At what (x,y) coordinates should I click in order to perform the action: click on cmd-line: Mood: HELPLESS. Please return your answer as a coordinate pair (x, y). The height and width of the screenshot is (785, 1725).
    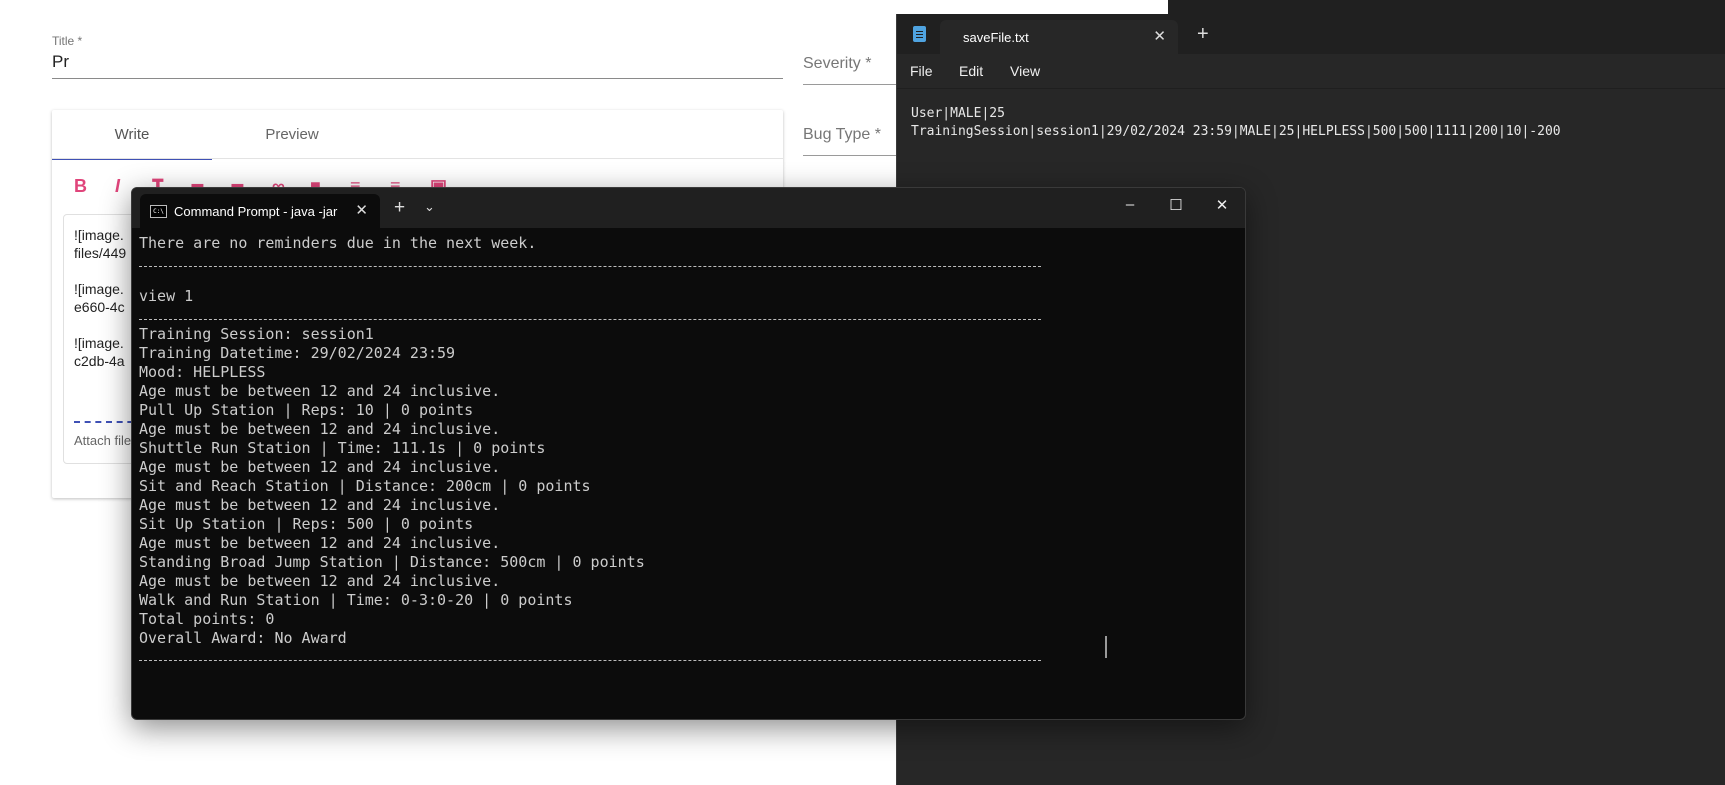
    Looking at the image, I should click on (202, 372).